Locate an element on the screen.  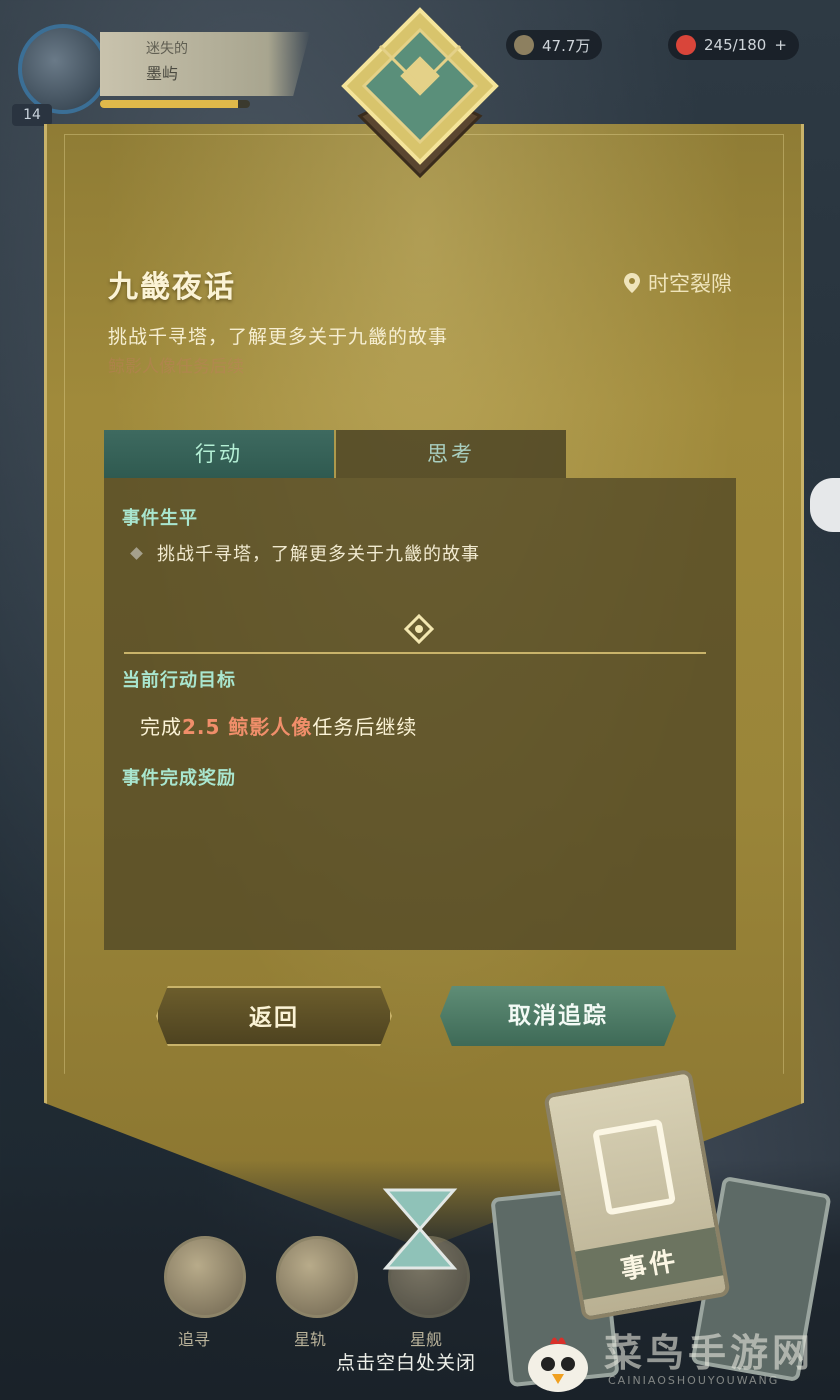
dock-item-explore is located at coordinates (205, 1277).